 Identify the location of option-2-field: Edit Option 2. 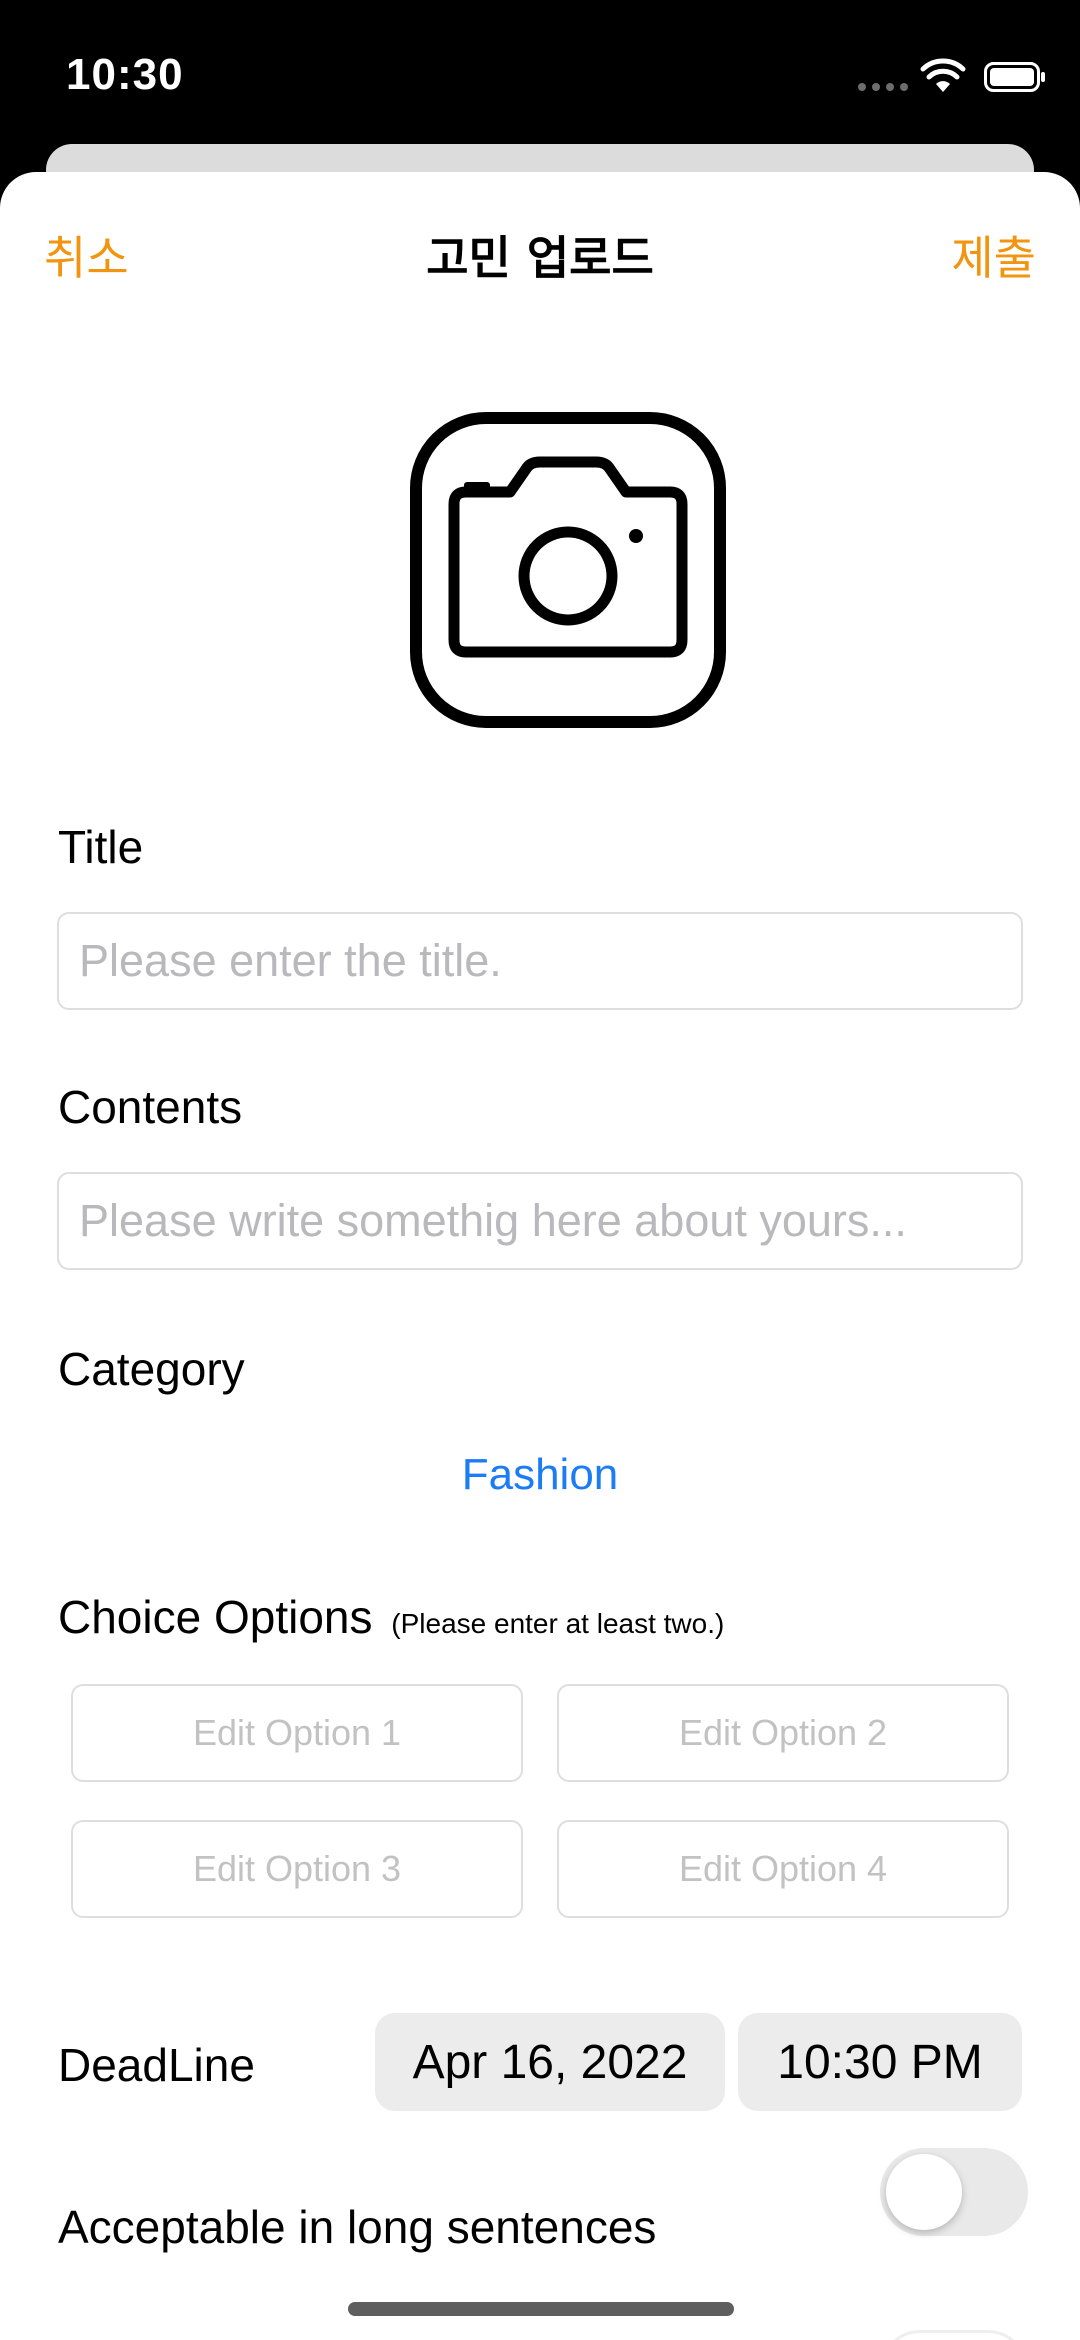
(783, 1733).